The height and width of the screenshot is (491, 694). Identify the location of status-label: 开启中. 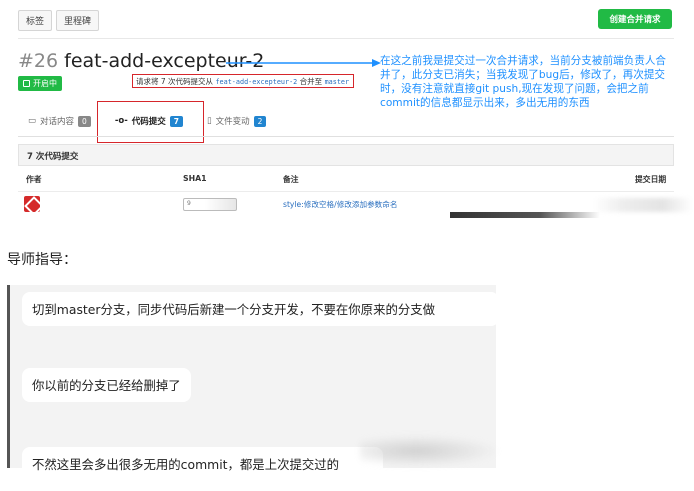
(45, 83).